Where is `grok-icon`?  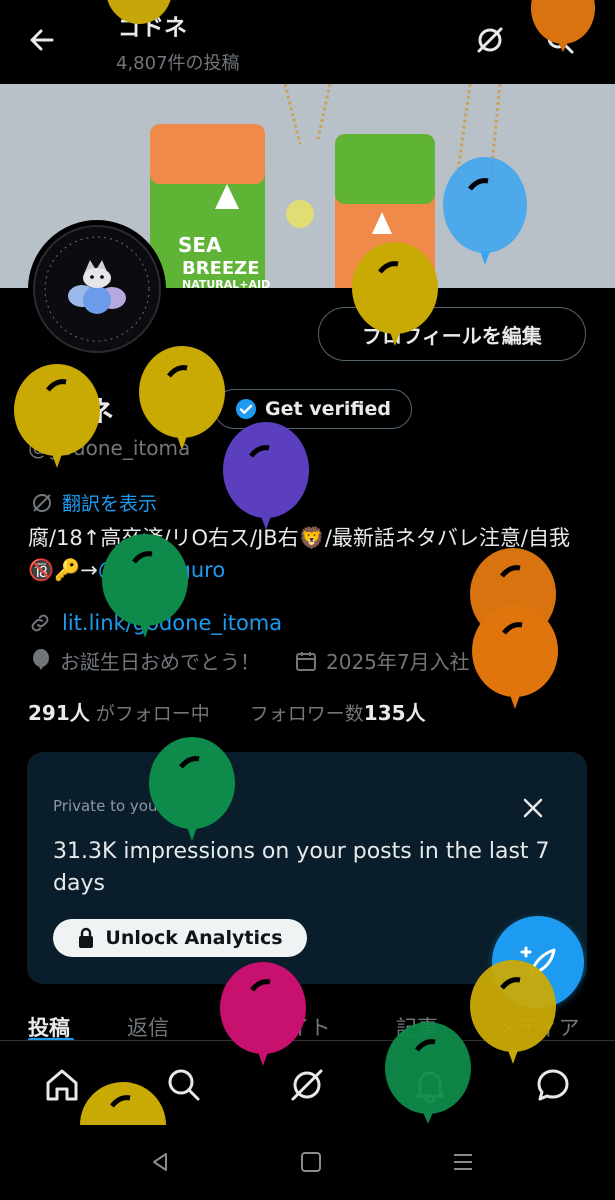
grok-icon is located at coordinates (490, 40).